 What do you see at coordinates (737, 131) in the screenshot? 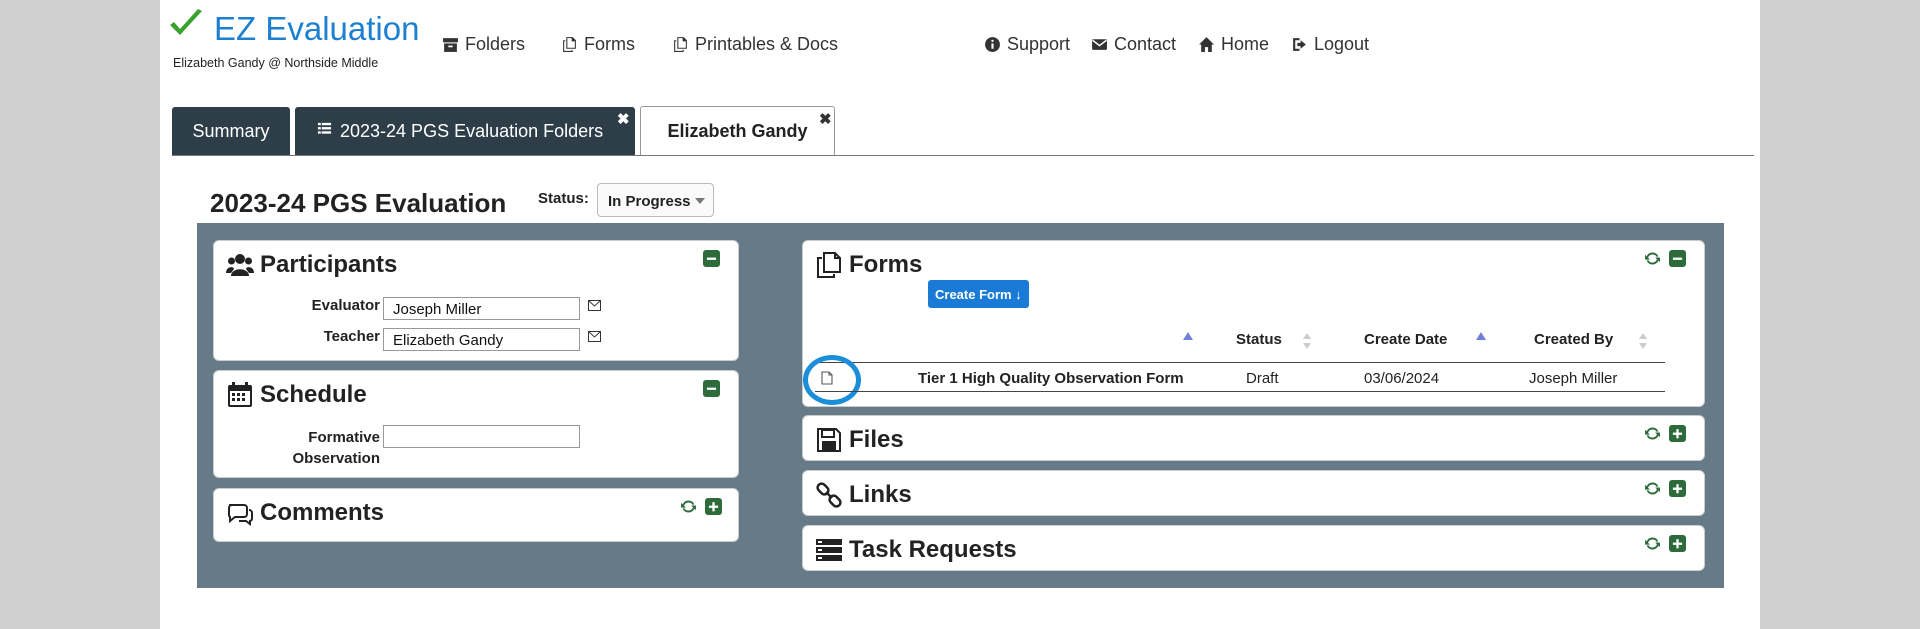
I see `tab-elizabeth-gandy: Elizabeth Gandy ✖` at bounding box center [737, 131].